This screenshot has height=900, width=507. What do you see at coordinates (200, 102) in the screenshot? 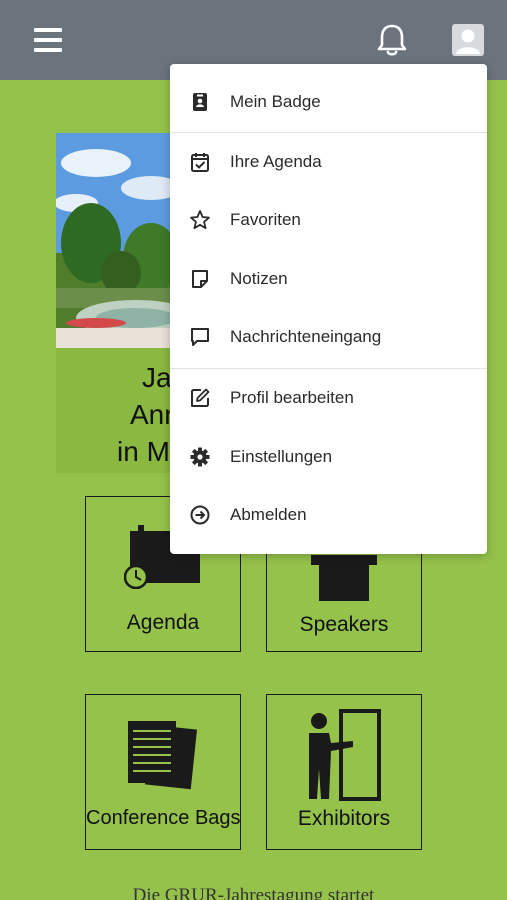
I see `badge-icon` at bounding box center [200, 102].